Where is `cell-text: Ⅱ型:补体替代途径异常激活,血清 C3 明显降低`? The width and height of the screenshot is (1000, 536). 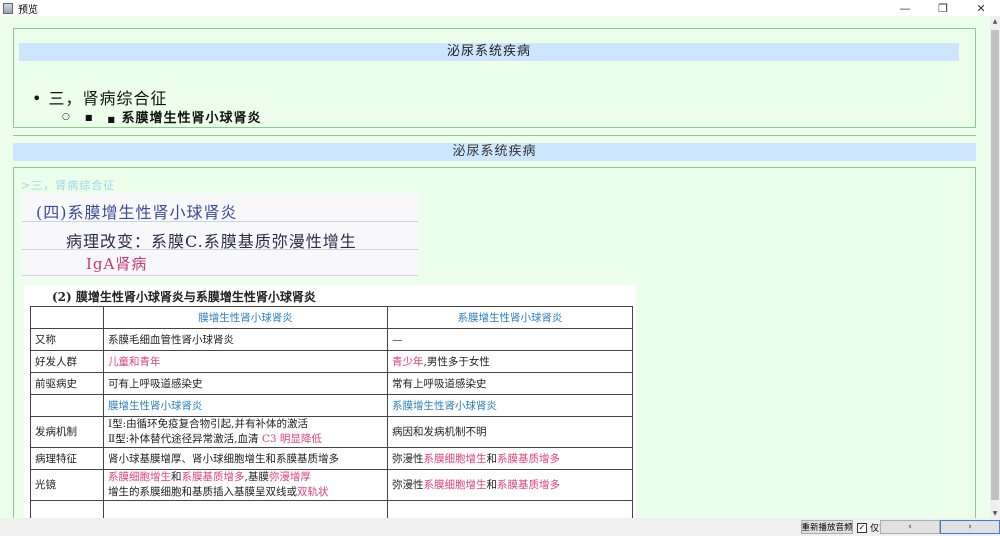 cell-text: Ⅱ型:补体替代途径异常激活,血清 C3 明显降低 is located at coordinates (245, 439).